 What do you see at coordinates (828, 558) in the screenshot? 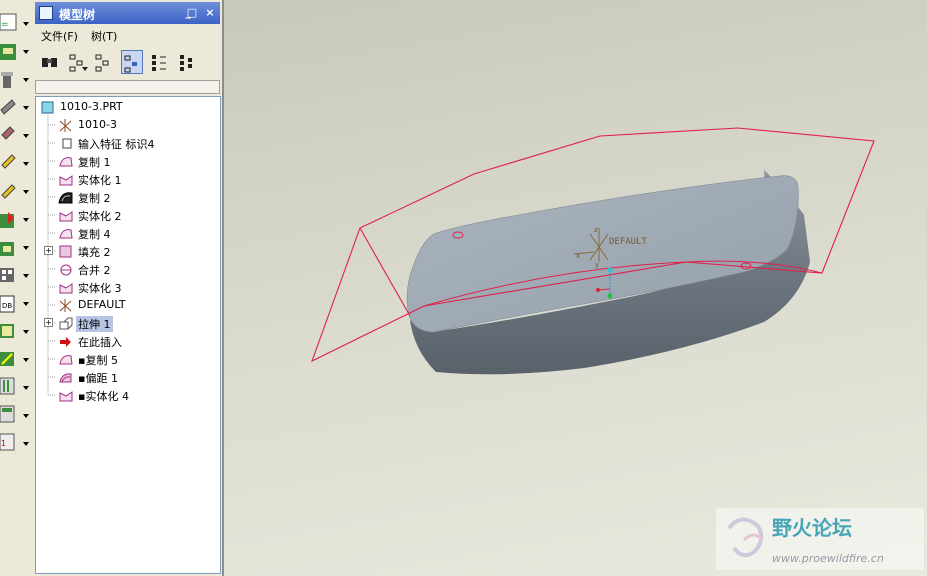
I see `watermark-url: www.proewildfire.cn` at bounding box center [828, 558].